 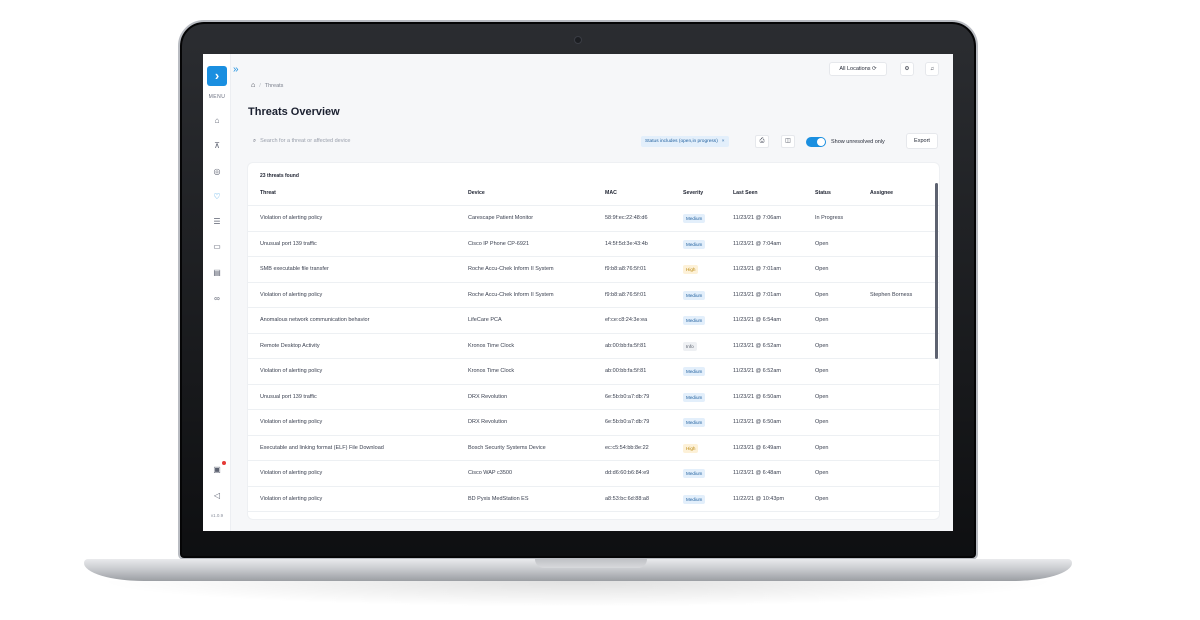 What do you see at coordinates (891, 294) in the screenshot?
I see `cell-assignee: Stephen Borness` at bounding box center [891, 294].